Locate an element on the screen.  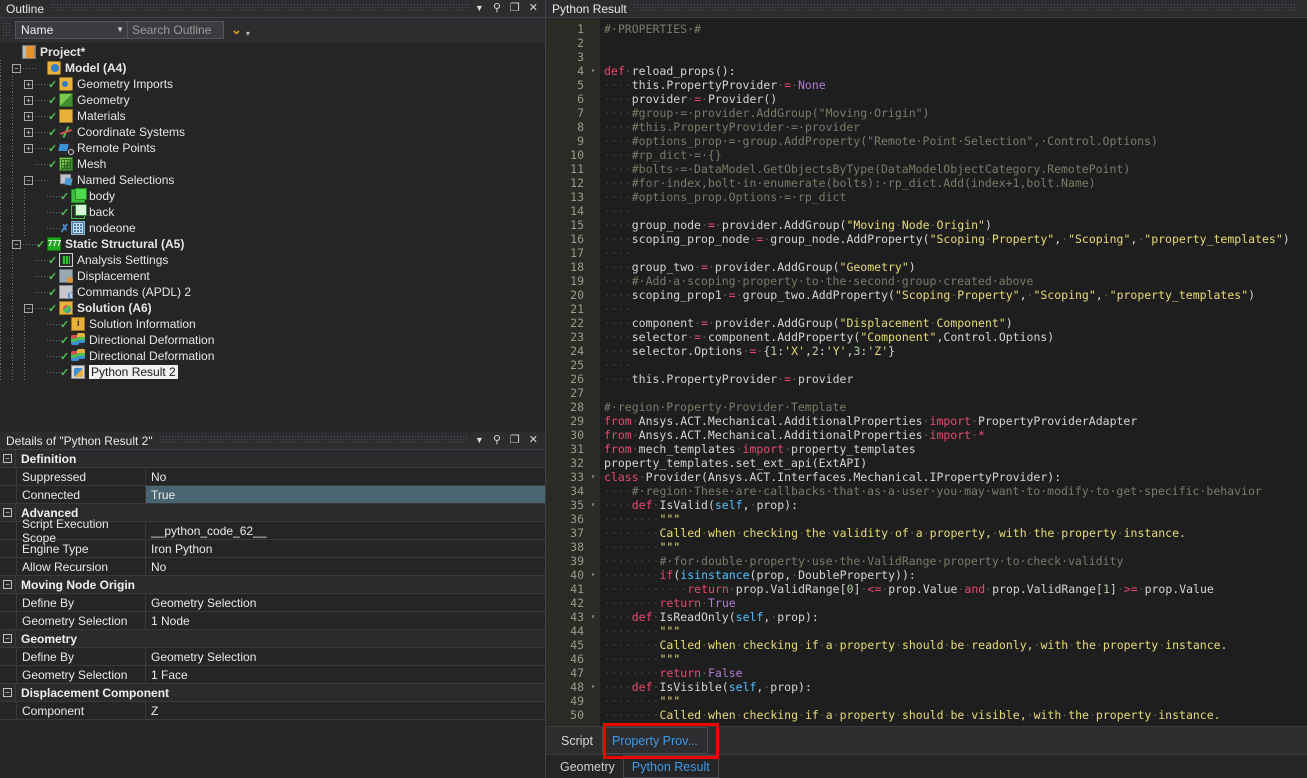
code-line: 1 #·PROPERTIES·# is located at coordinates (926, 29).